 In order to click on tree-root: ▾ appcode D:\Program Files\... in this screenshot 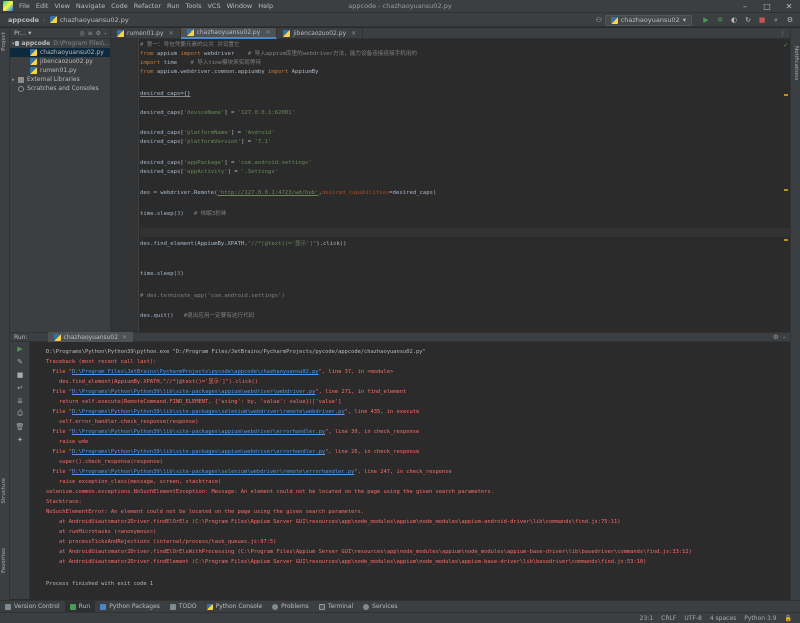, I will do `click(60, 43)`.